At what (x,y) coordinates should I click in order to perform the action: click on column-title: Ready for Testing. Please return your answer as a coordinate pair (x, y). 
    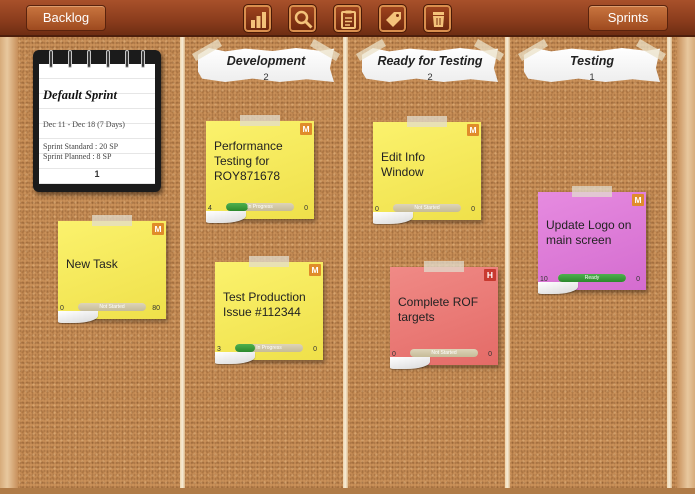
    Looking at the image, I should click on (430, 61).